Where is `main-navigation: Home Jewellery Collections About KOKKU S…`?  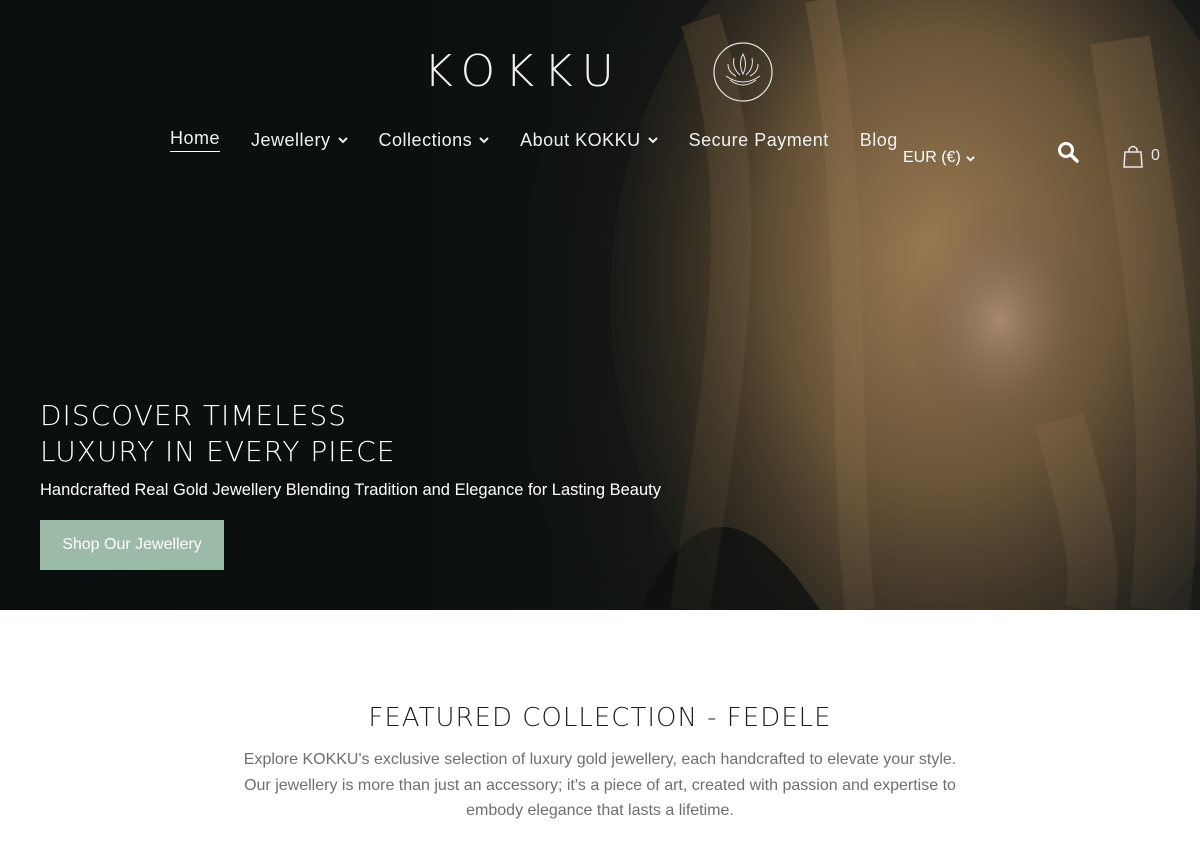
main-navigation: Home Jewellery Collections About KOKKU S… is located at coordinates (534, 140).